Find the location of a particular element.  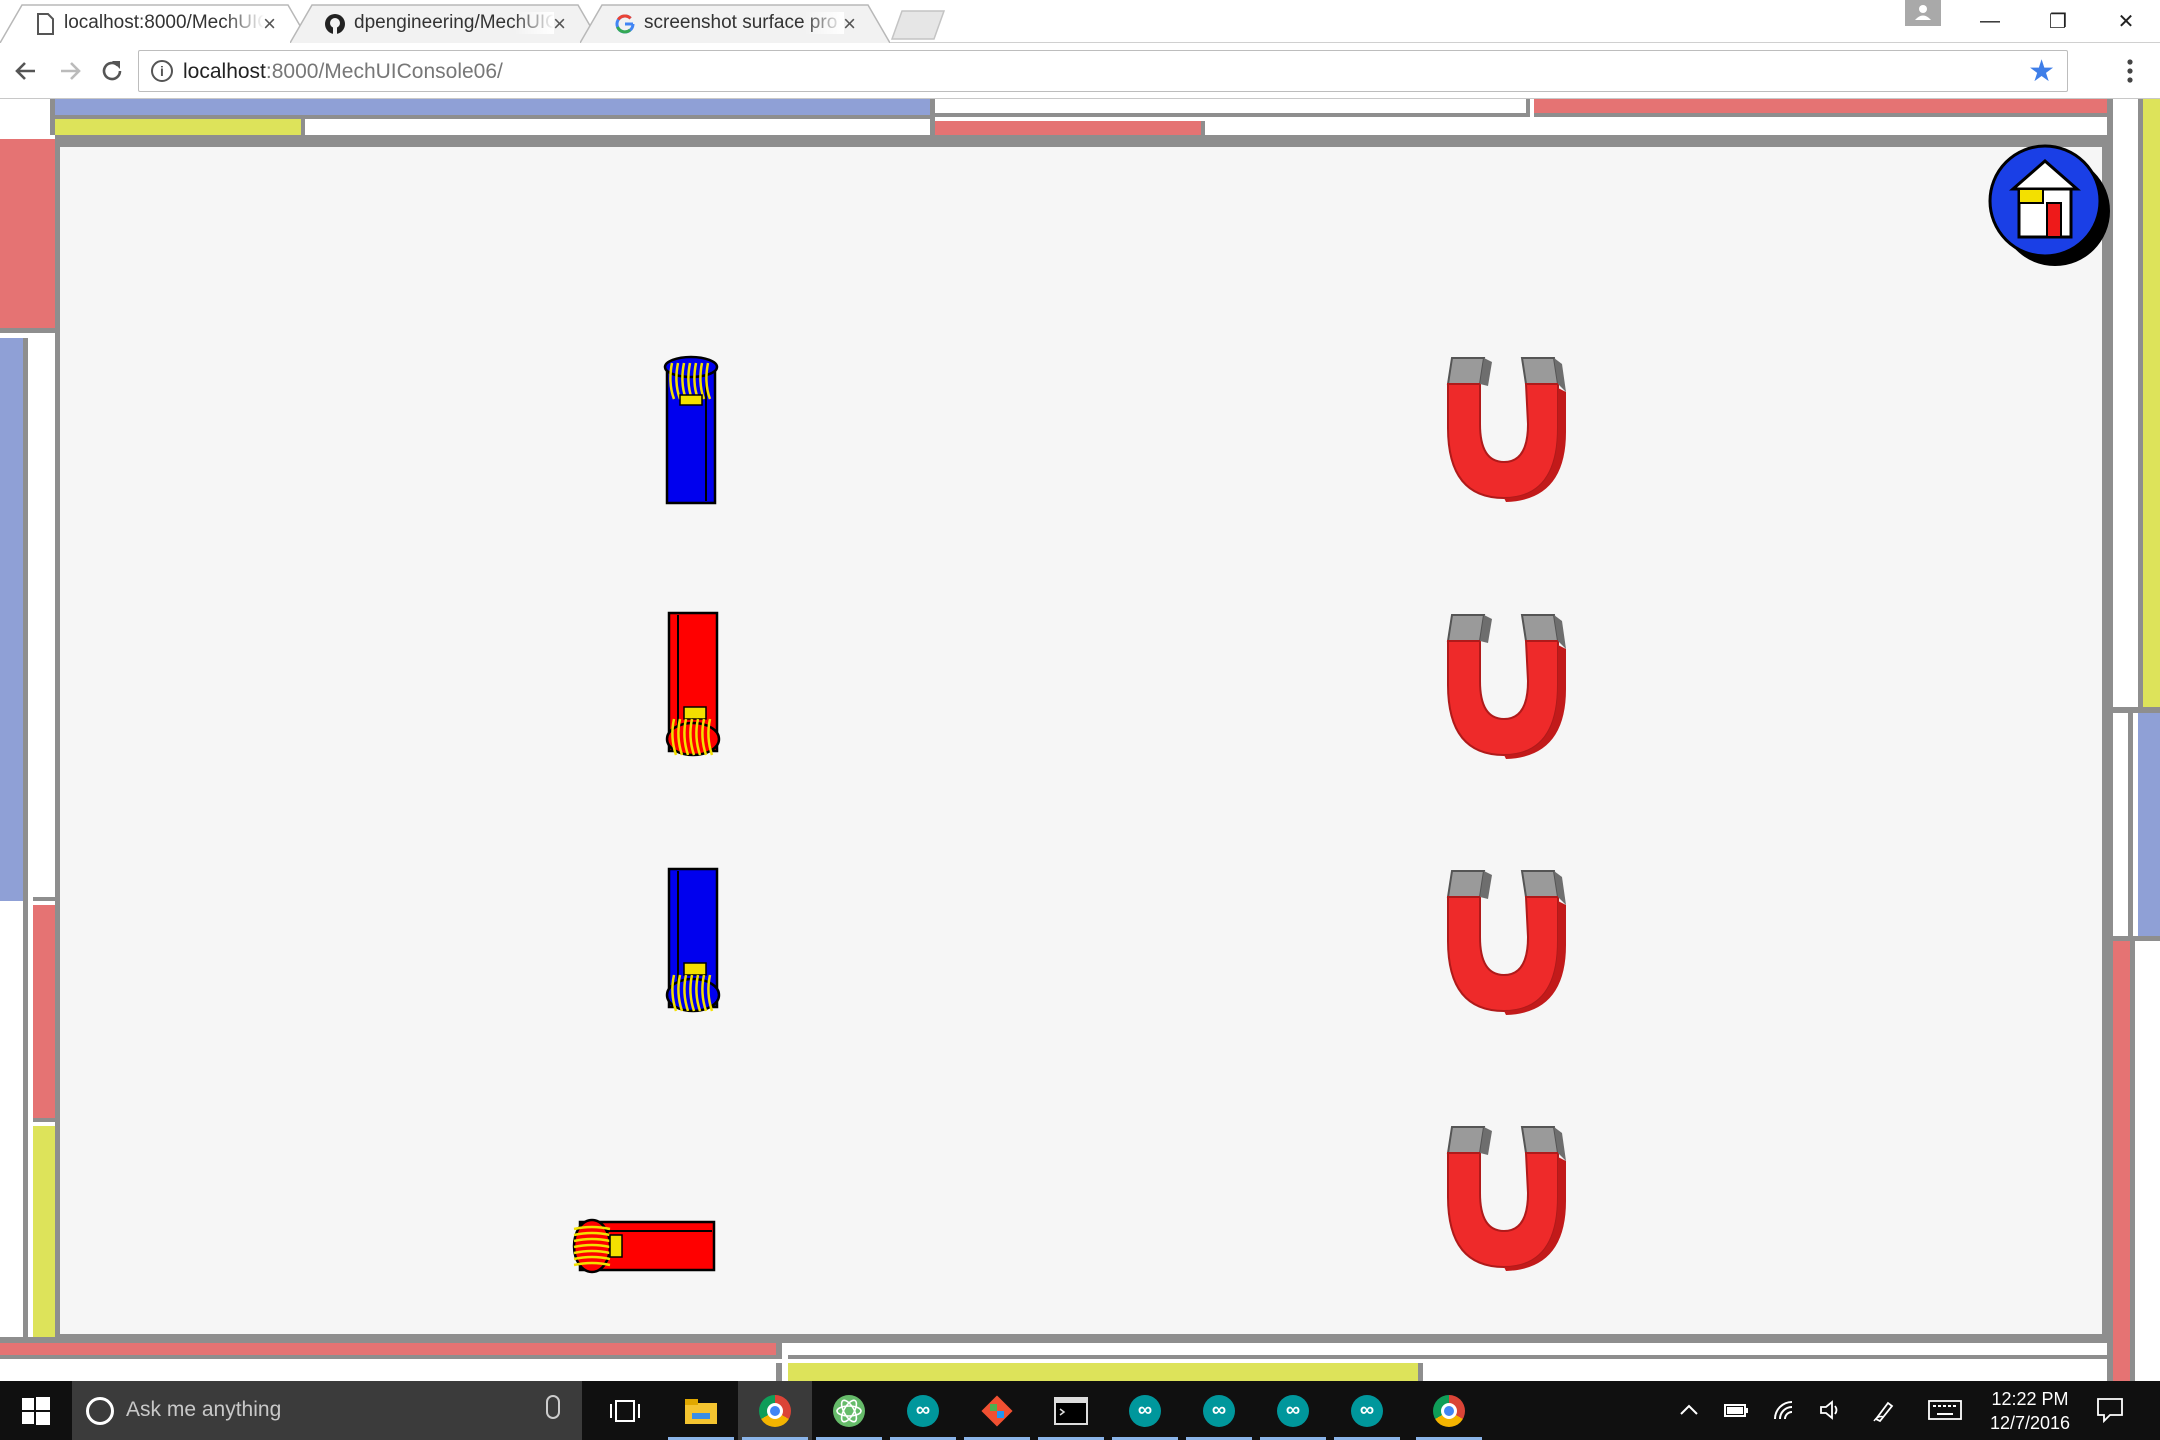

volume-icon is located at coordinates (1831, 1410).